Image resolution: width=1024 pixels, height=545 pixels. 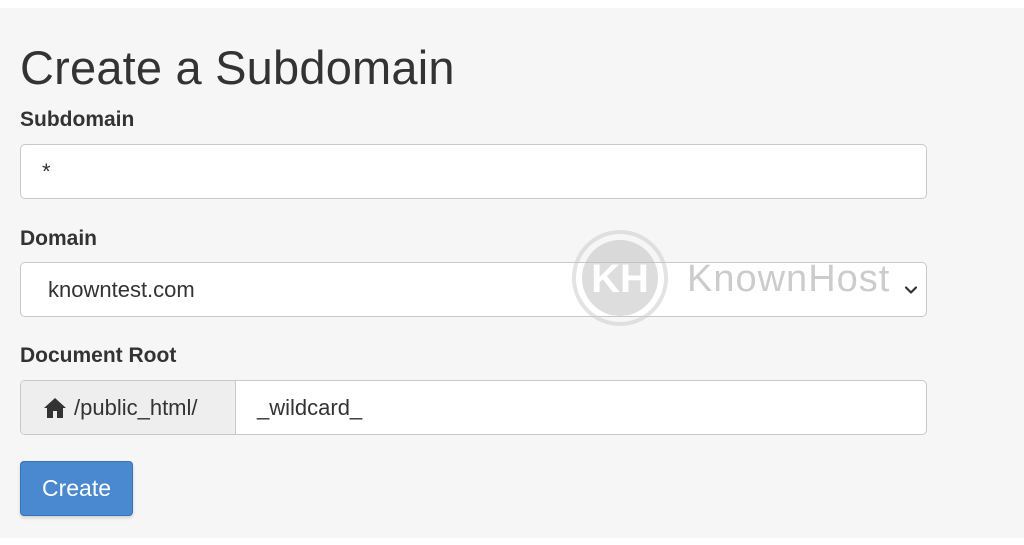 I want to click on domain-select: knowntest.com, so click(x=473, y=289).